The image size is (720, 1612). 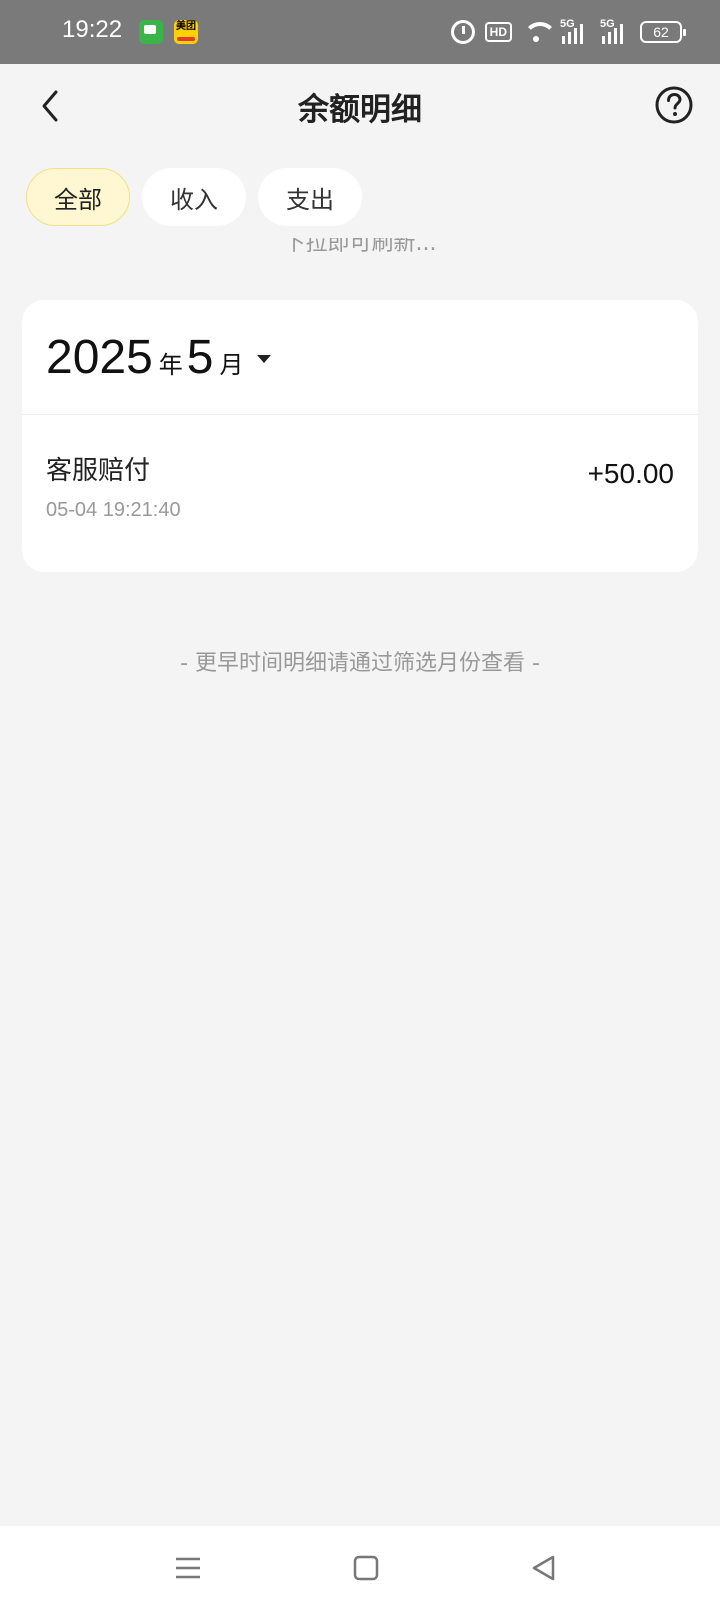 What do you see at coordinates (663, 32) in the screenshot?
I see `battery-icon: 62` at bounding box center [663, 32].